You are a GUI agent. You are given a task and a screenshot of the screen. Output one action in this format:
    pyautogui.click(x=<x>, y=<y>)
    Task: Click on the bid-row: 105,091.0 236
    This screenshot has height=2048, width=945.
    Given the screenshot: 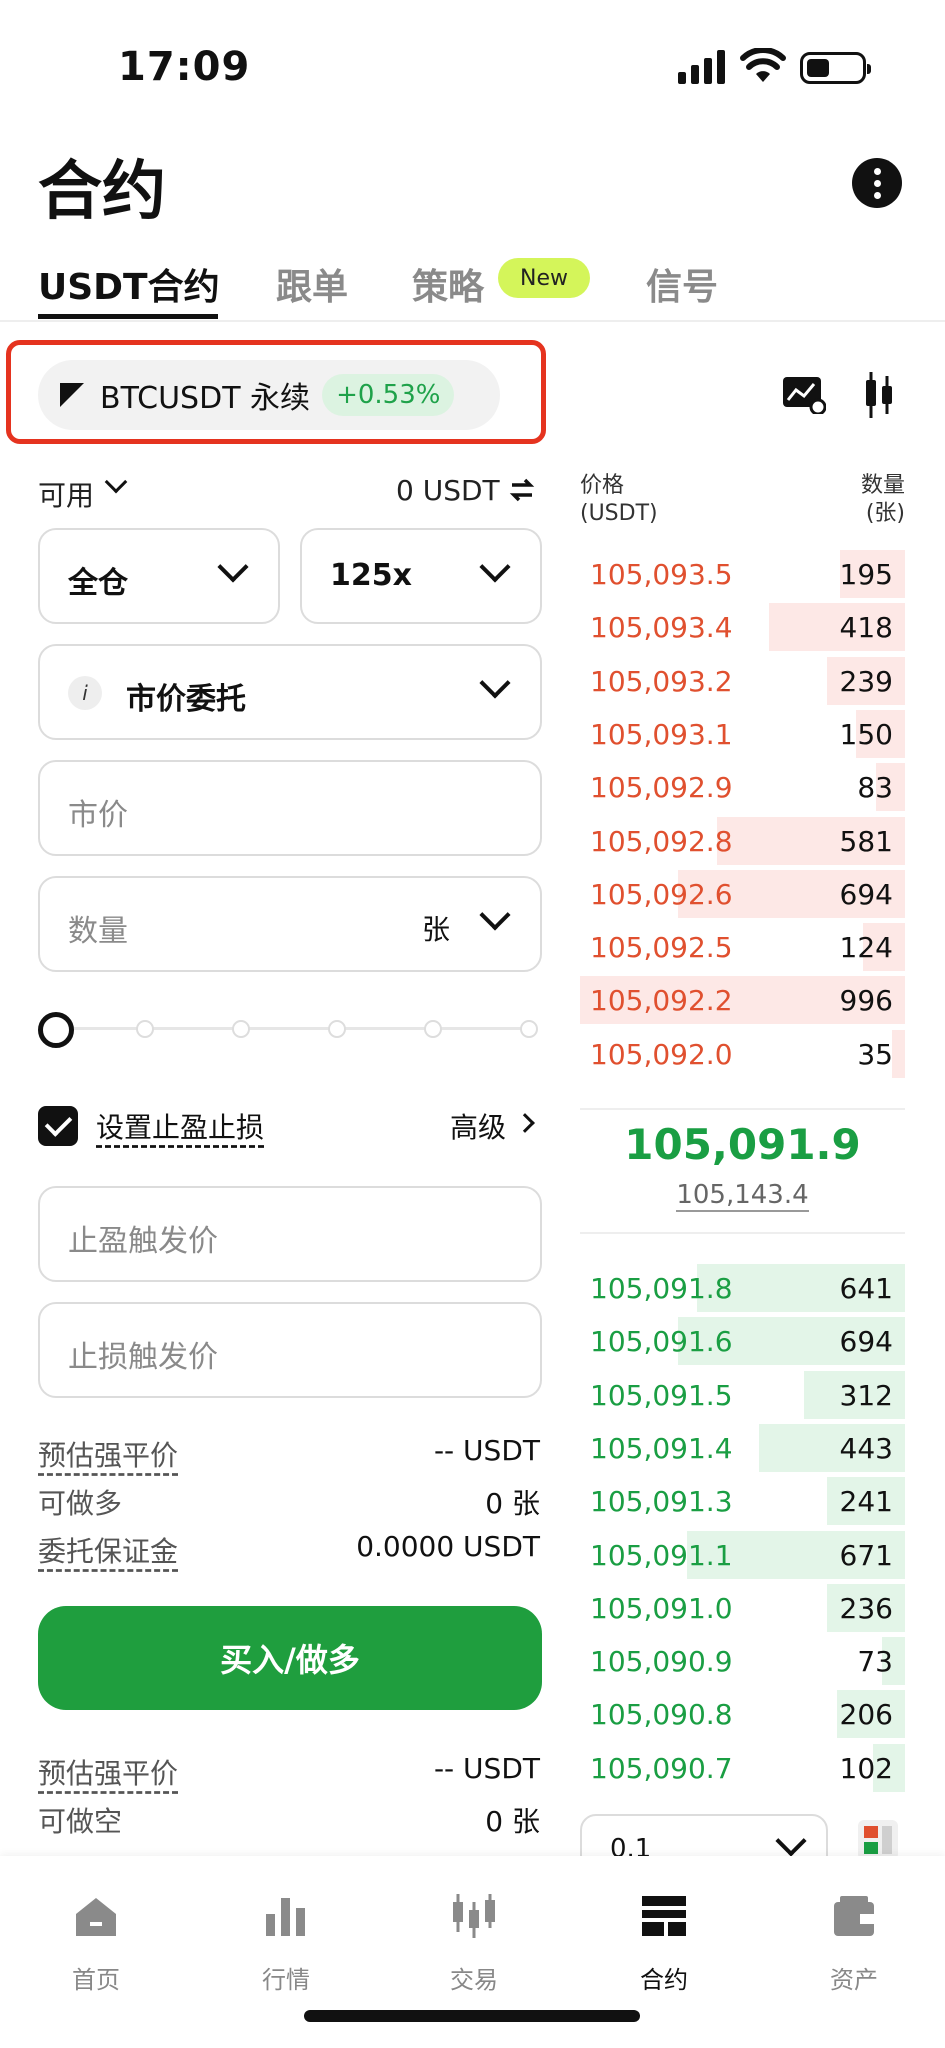 What is the action you would take?
    pyautogui.click(x=742, y=1607)
    